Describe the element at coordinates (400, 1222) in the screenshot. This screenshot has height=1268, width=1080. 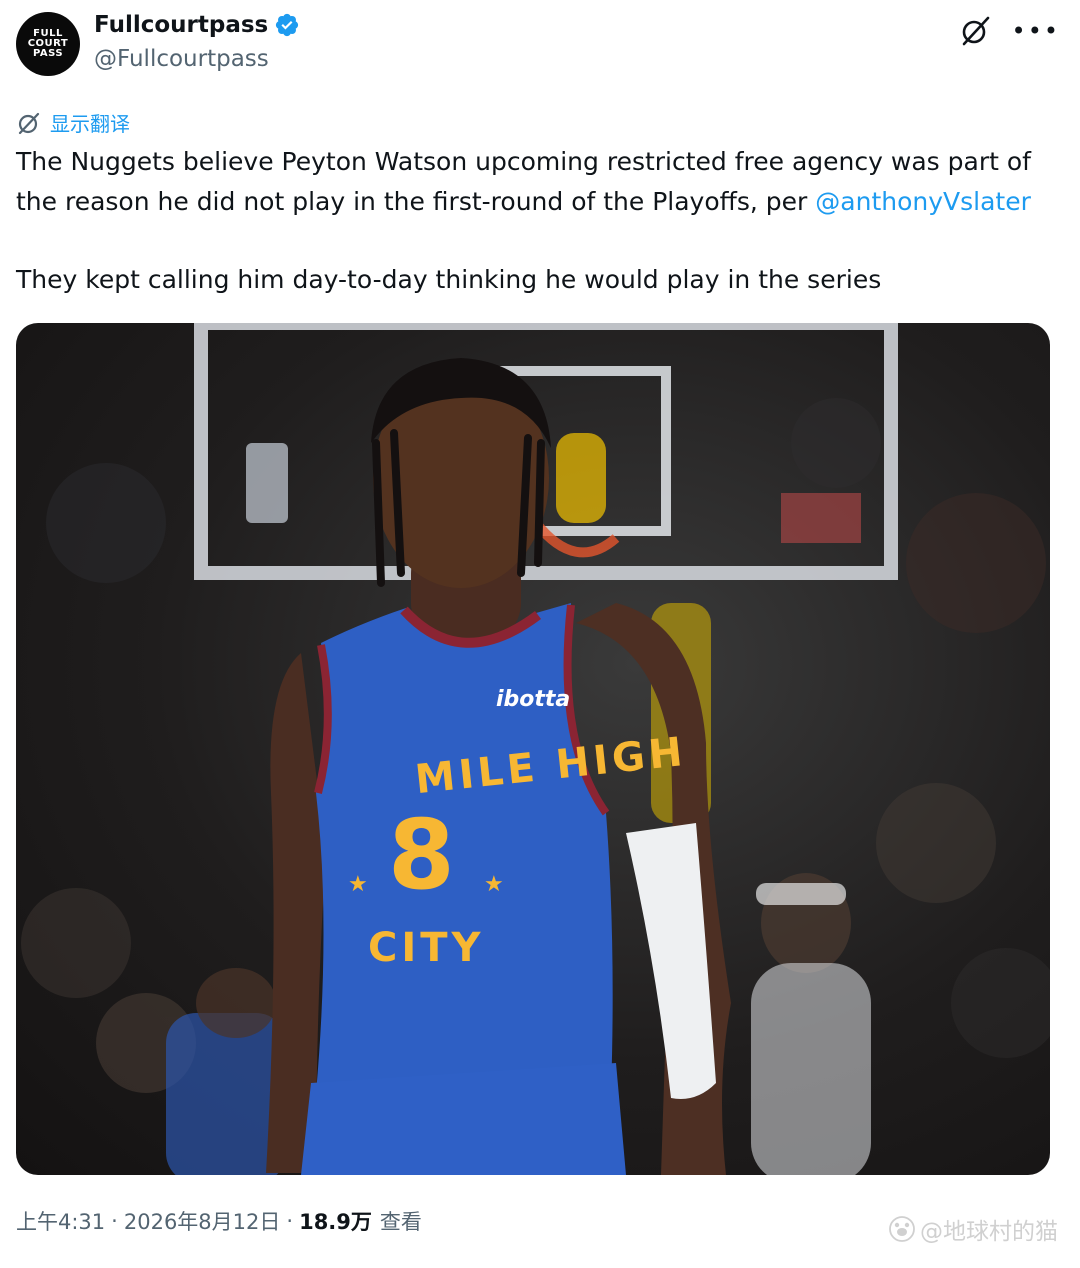
I see `views-label: 查看` at that location.